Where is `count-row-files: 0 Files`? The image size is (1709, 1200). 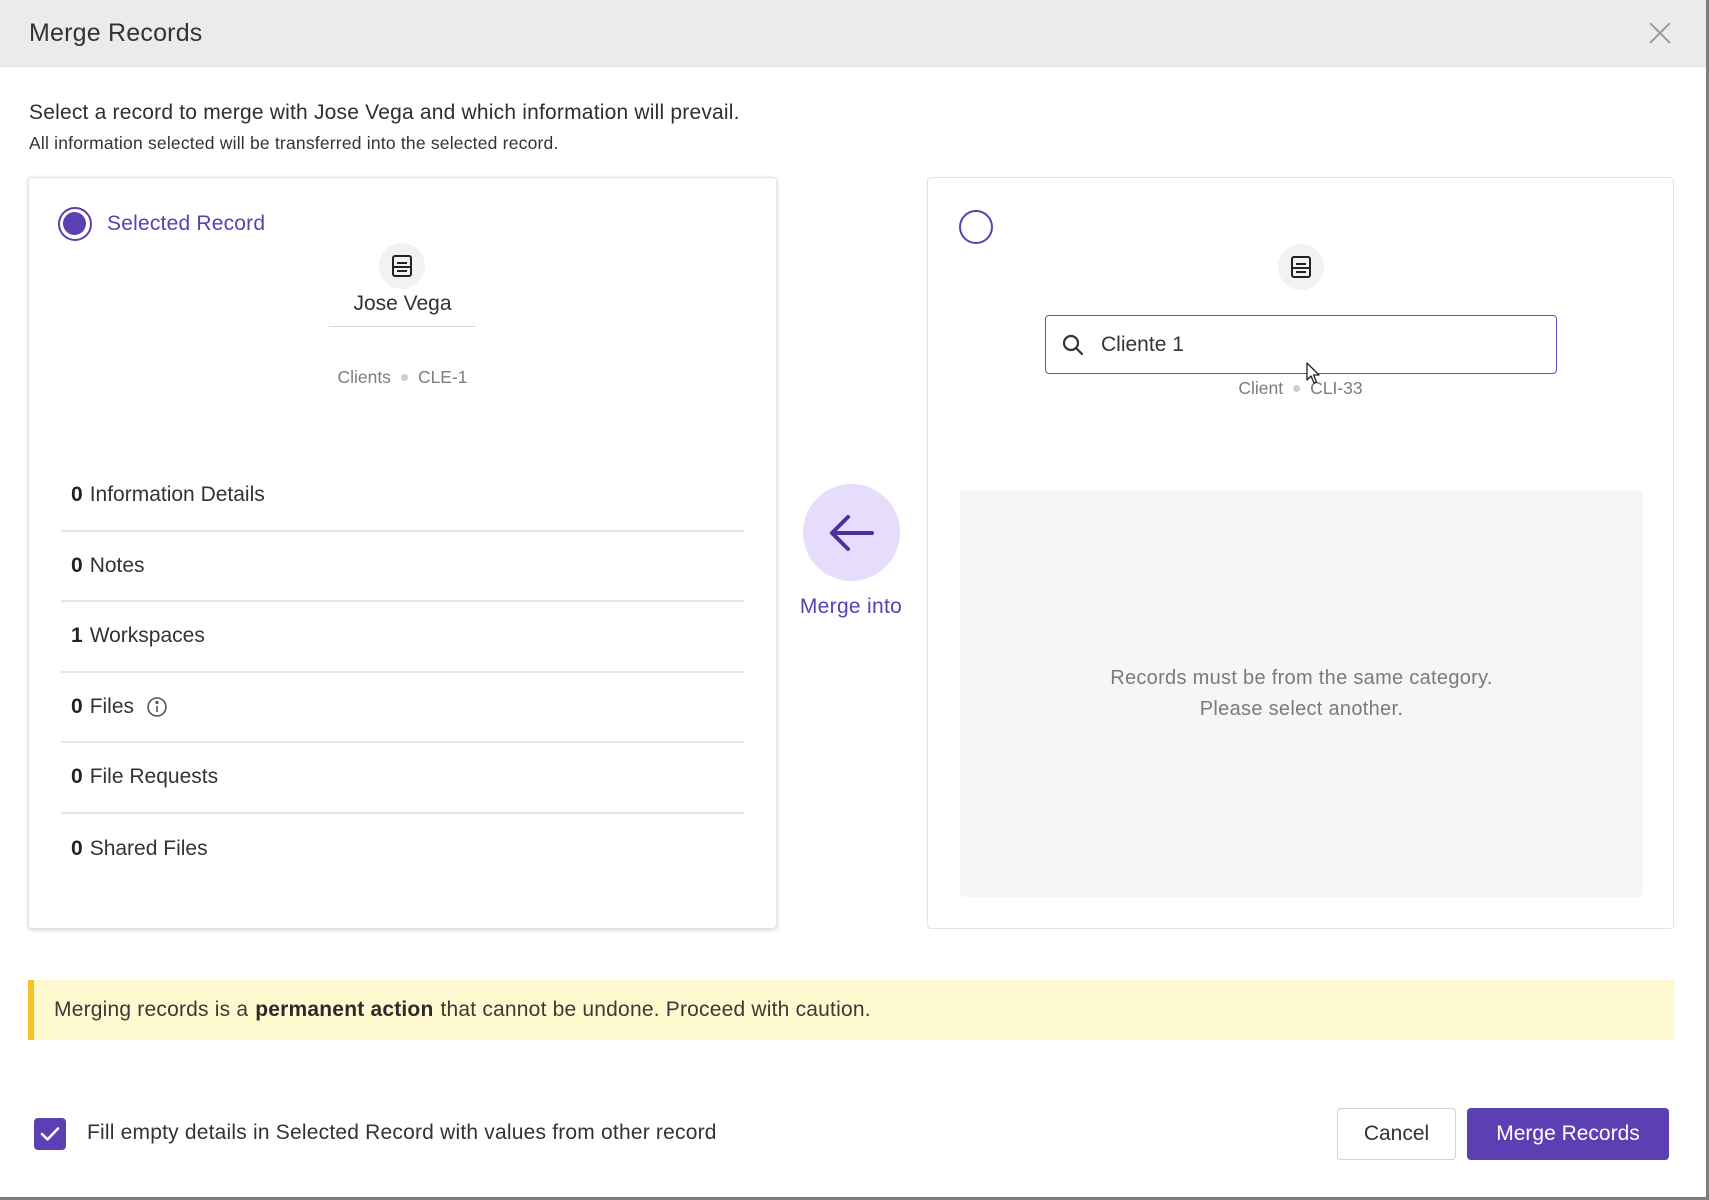
count-row-files: 0 Files is located at coordinates (402, 708).